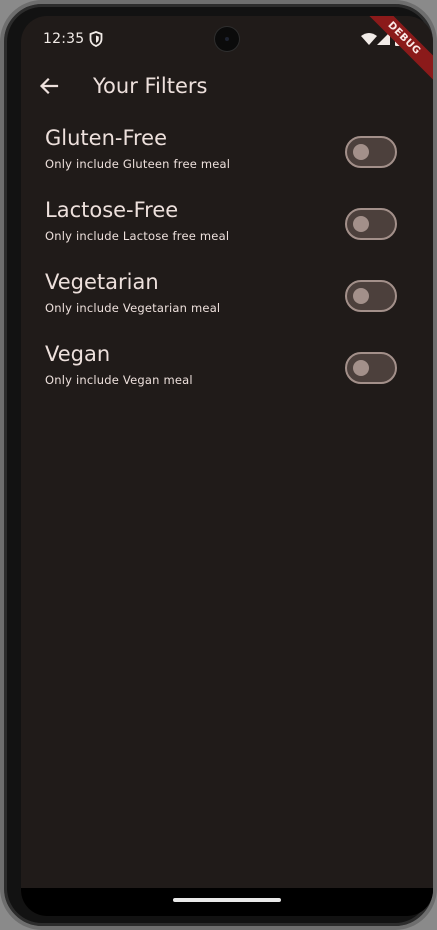 This screenshot has height=930, width=437. Describe the element at coordinates (227, 372) in the screenshot. I see `filter-row-vegan: Vegan Only include Vegan meal` at that location.